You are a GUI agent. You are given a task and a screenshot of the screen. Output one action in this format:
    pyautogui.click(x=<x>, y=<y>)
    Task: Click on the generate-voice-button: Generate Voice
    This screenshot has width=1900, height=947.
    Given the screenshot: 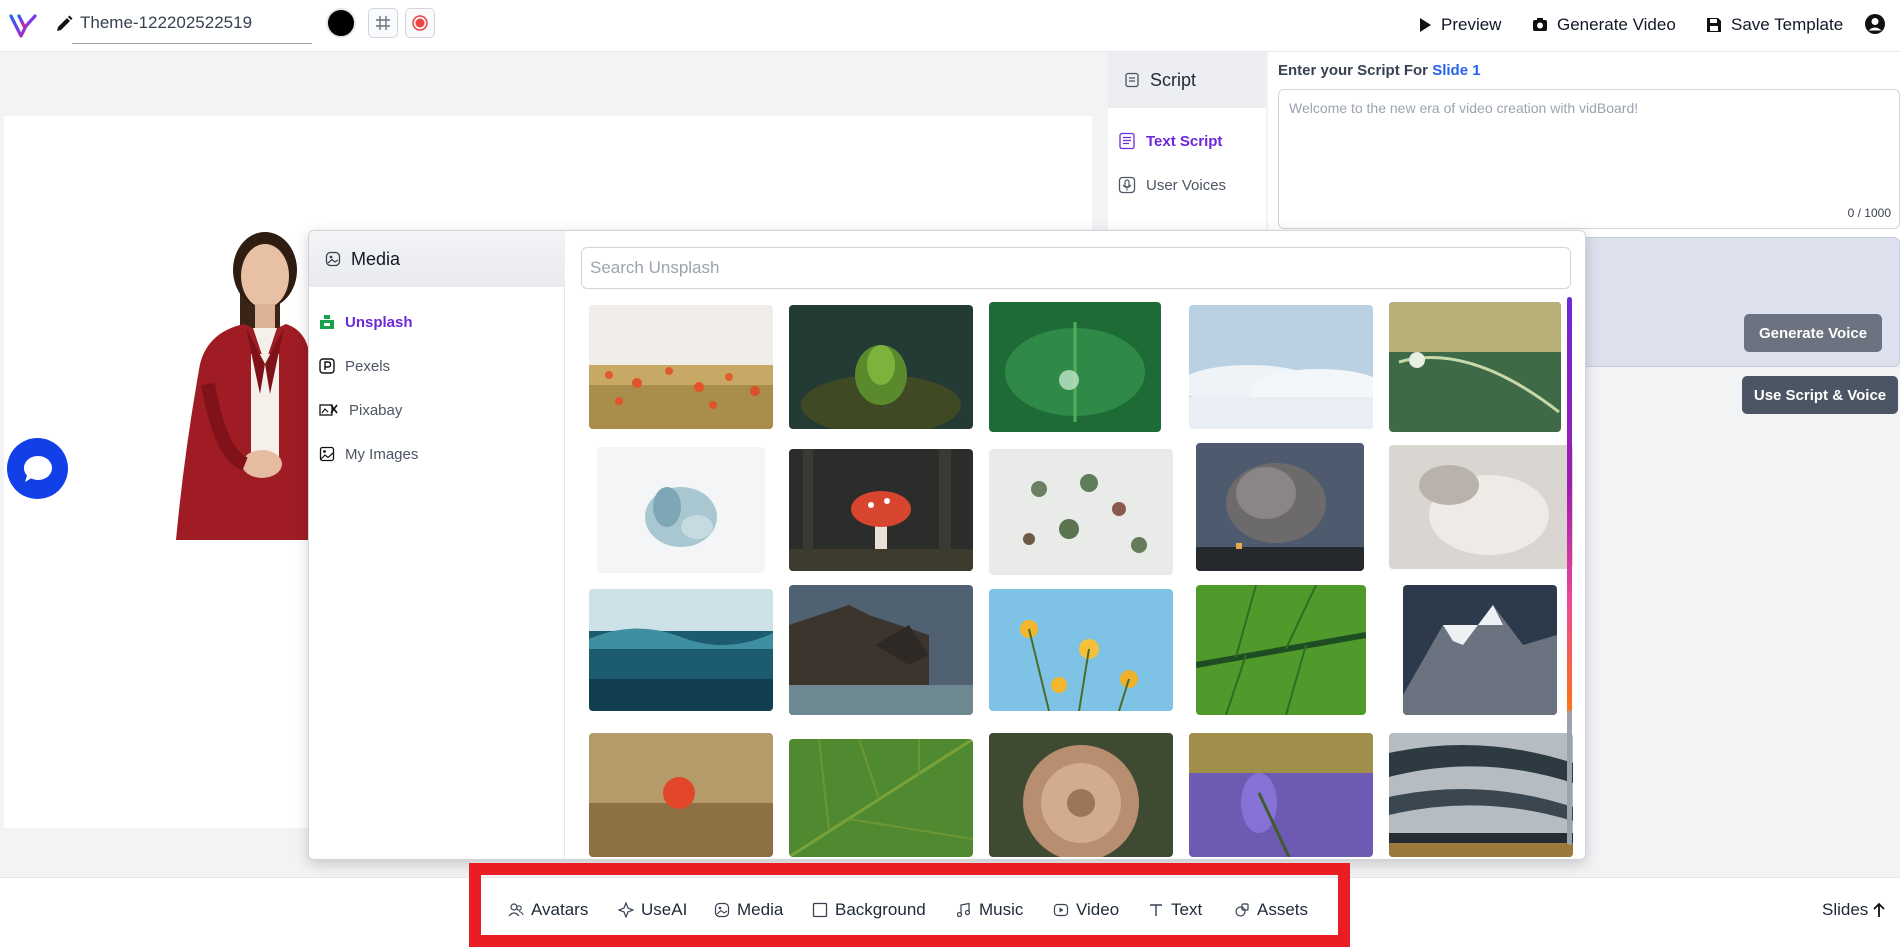 What is the action you would take?
    pyautogui.click(x=1813, y=333)
    